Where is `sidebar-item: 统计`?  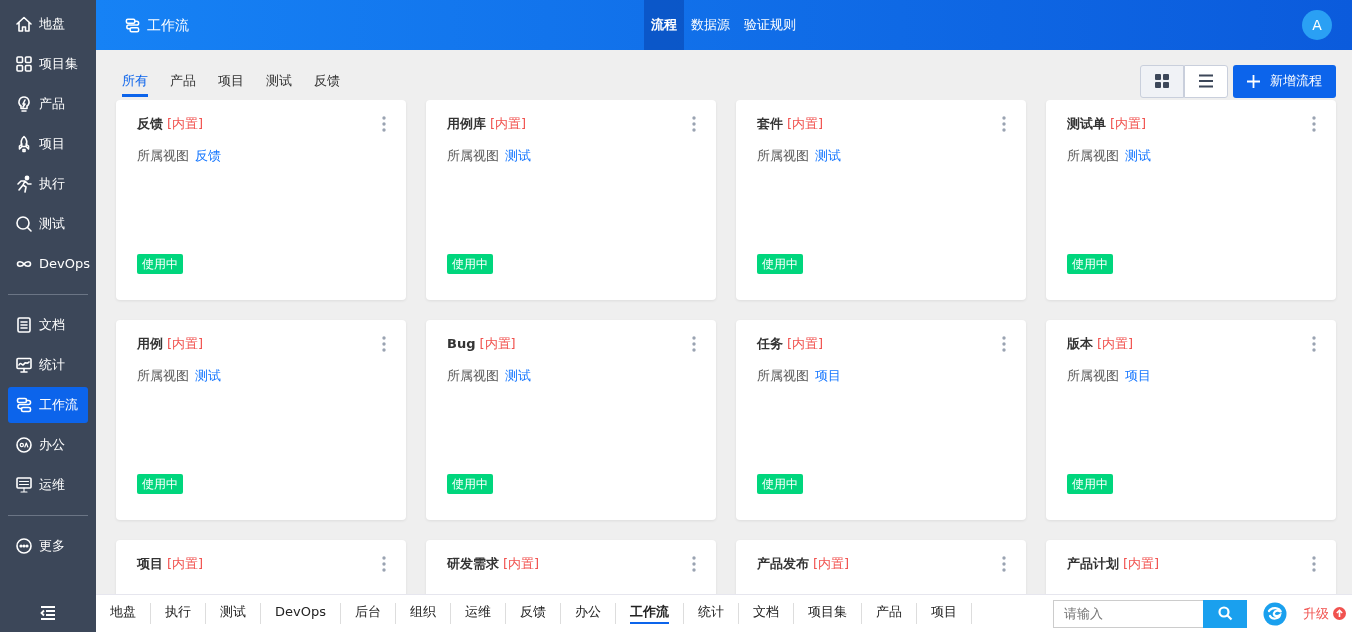 sidebar-item: 统计 is located at coordinates (48, 365).